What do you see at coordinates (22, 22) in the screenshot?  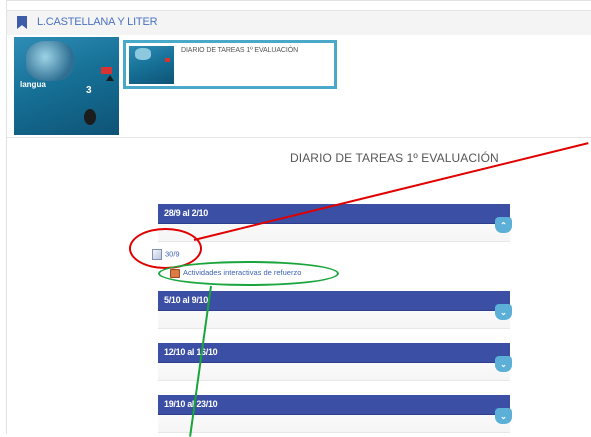 I see `bookmark-icon` at bounding box center [22, 22].